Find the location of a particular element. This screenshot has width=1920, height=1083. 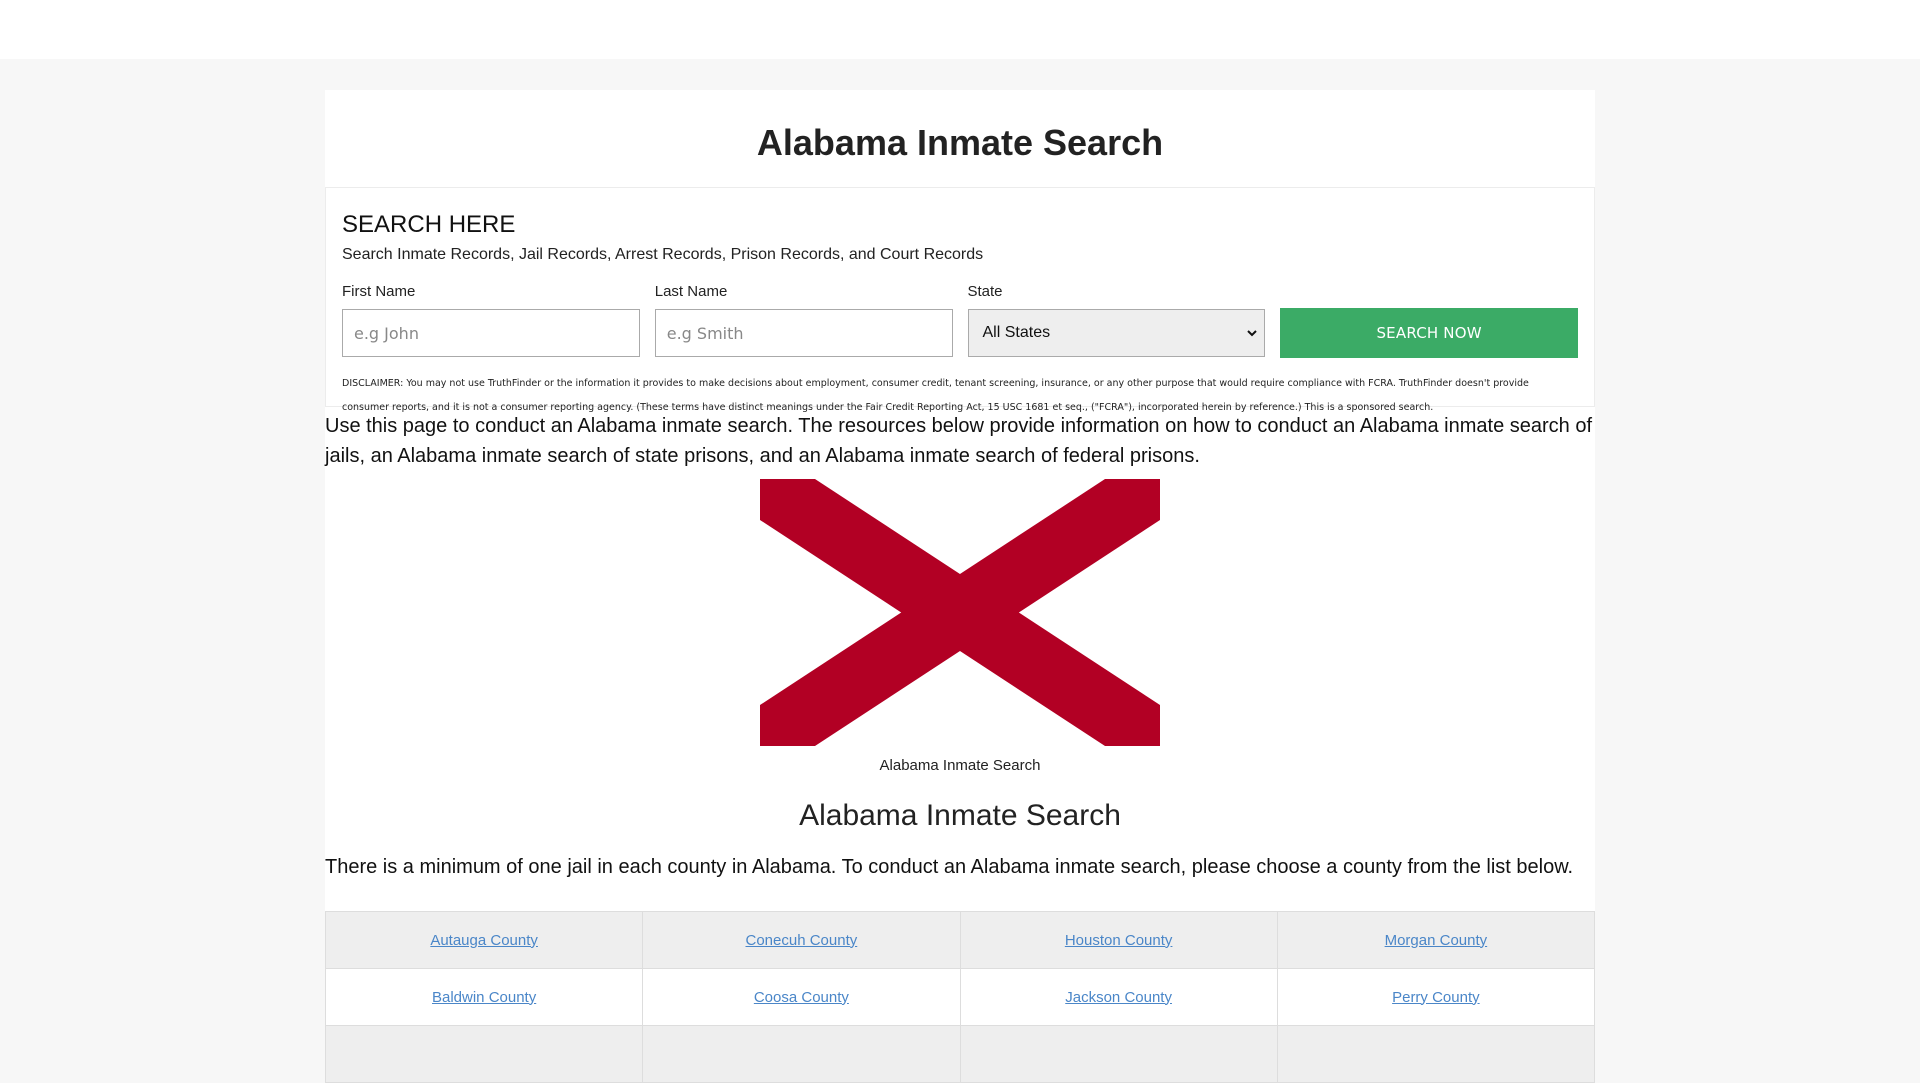

table-cell: Morgan County is located at coordinates (1436, 940).